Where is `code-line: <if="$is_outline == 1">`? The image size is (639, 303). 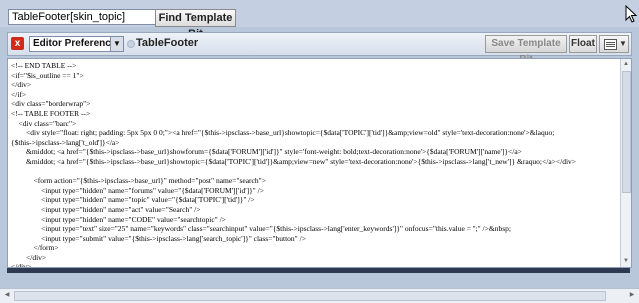 code-line: <if="$is_outline == 1"> is located at coordinates (47, 75).